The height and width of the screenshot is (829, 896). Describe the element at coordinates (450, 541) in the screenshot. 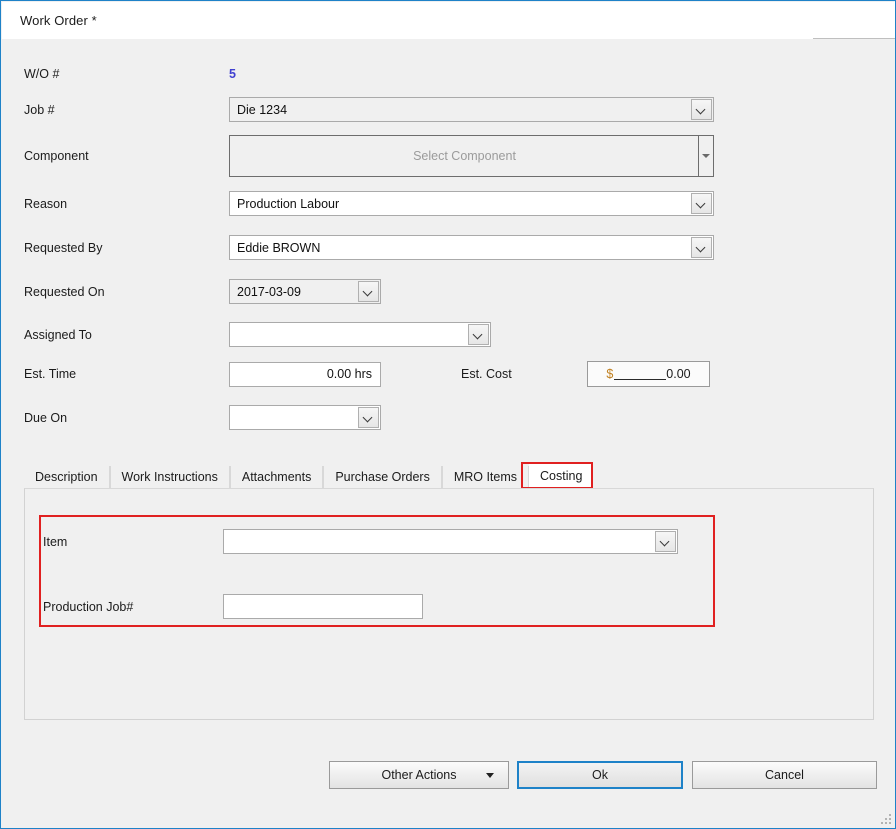

I see `item-combobox` at that location.